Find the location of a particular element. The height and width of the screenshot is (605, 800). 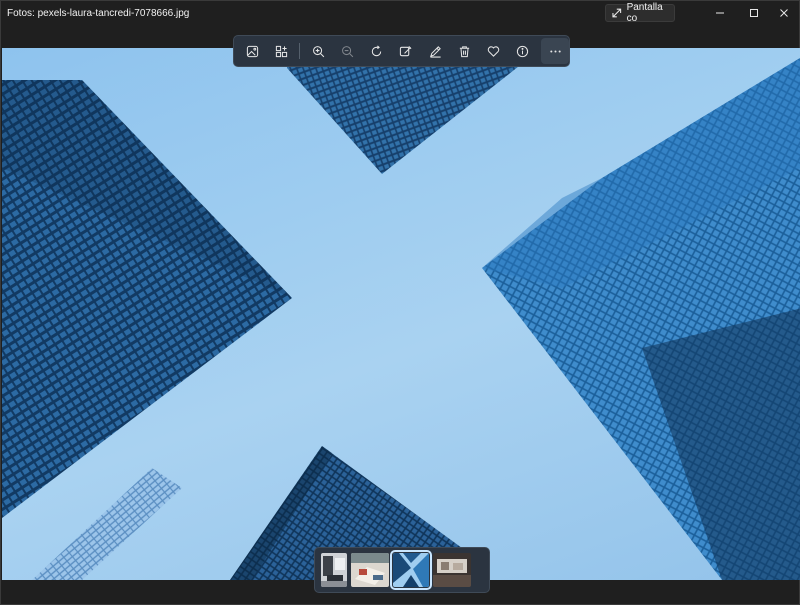

image-icon is located at coordinates (252, 51).